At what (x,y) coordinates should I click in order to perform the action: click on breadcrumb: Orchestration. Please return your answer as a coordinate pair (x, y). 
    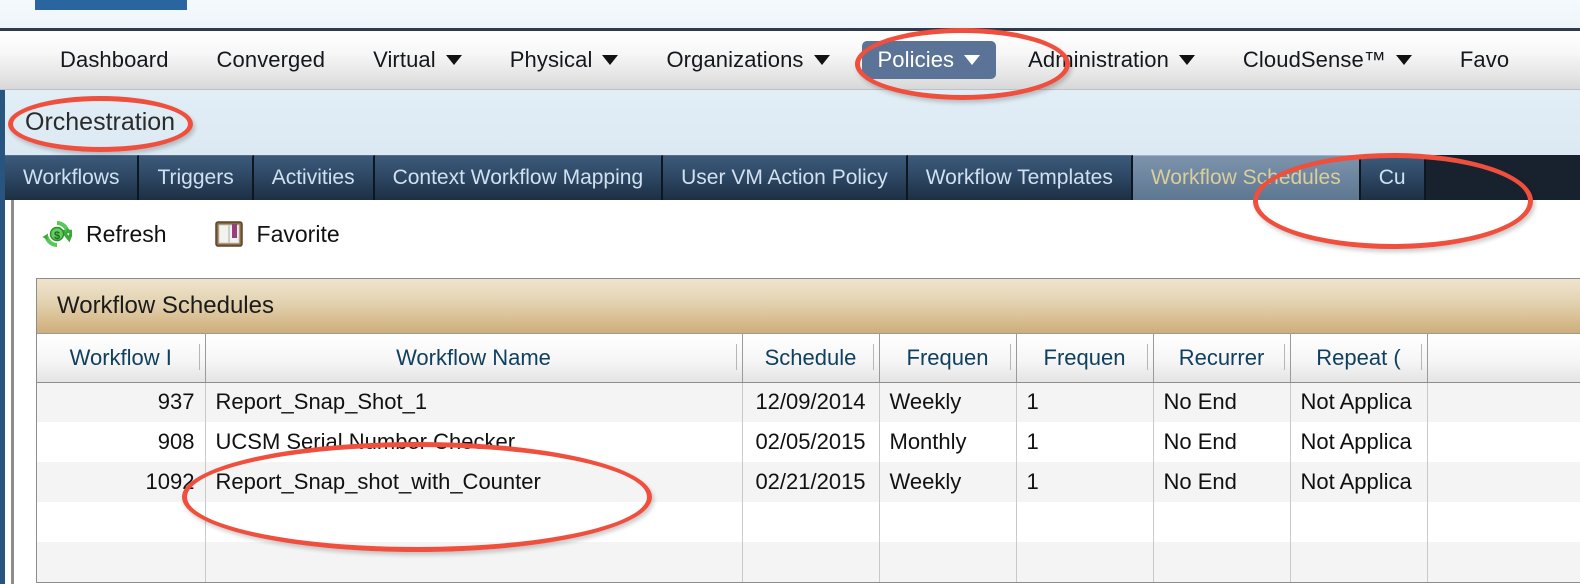
    Looking at the image, I should click on (100, 122).